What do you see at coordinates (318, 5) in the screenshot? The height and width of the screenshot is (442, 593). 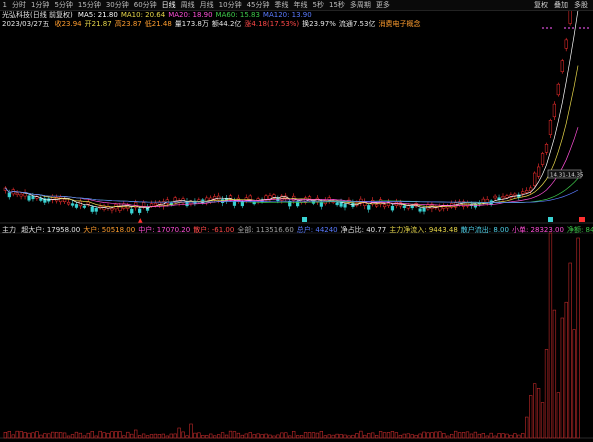 I see `tab-14: 5秒` at bounding box center [318, 5].